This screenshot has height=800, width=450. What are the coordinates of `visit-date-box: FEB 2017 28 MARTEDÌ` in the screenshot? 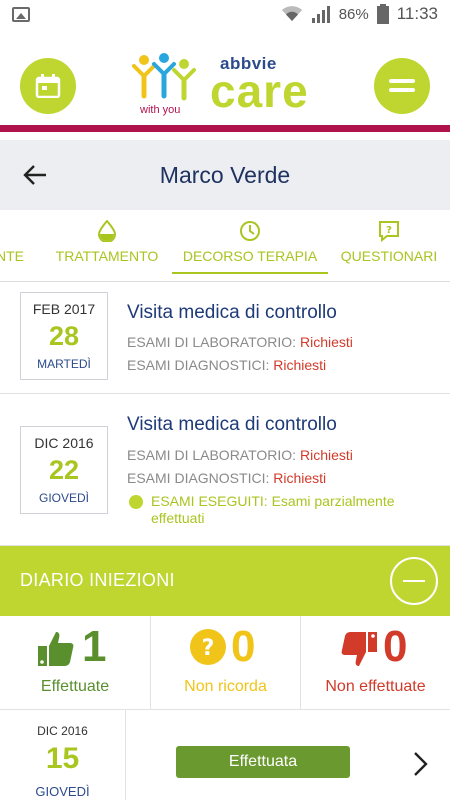 It's located at (64, 336).